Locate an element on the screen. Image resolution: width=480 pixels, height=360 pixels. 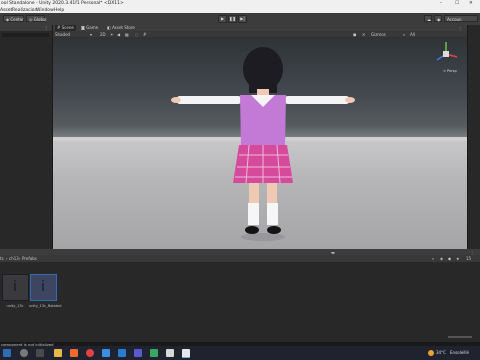
play-button: ▶ is located at coordinates (222, 19).